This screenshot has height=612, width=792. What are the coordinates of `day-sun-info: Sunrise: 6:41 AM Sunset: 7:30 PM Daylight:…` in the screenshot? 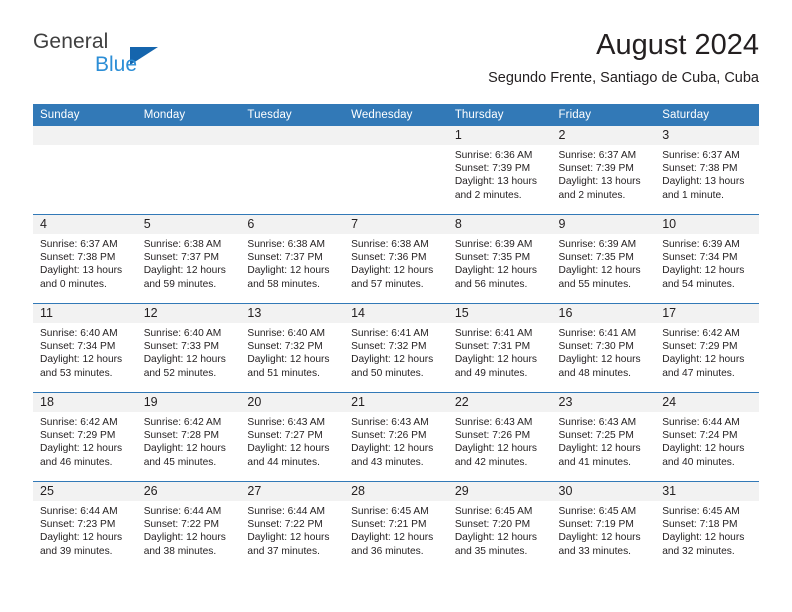 It's located at (604, 351).